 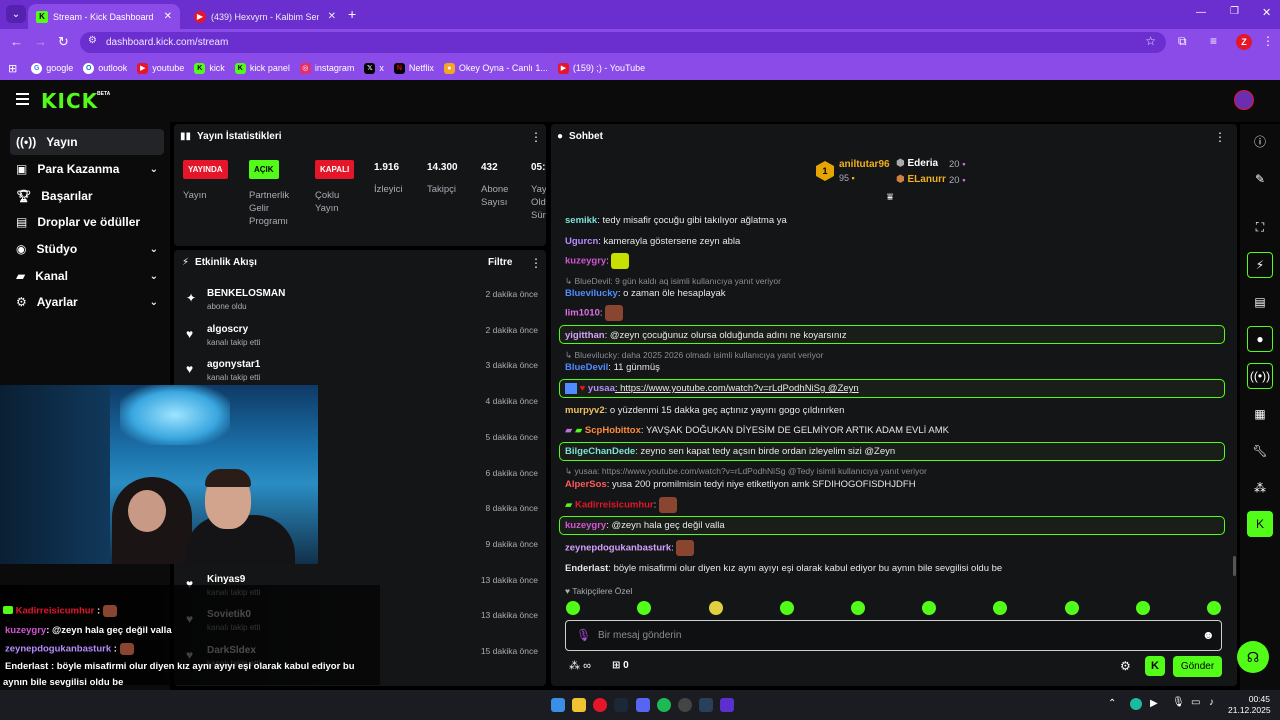 What do you see at coordinates (1208, 635) in the screenshot?
I see `emoji-icon: ☻` at bounding box center [1208, 635].